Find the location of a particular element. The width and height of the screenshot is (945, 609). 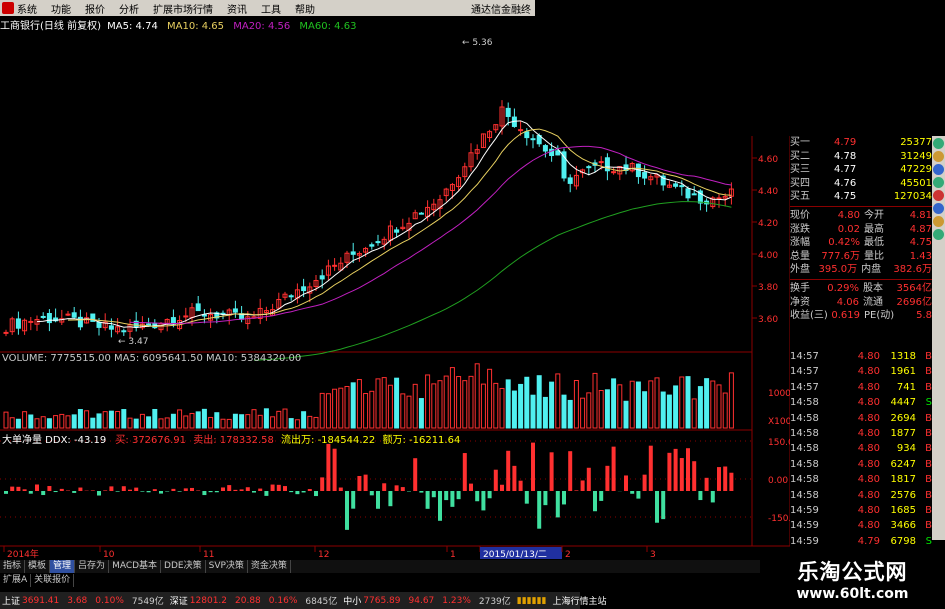

sz-index-label: 深证 is located at coordinates (178, 602).